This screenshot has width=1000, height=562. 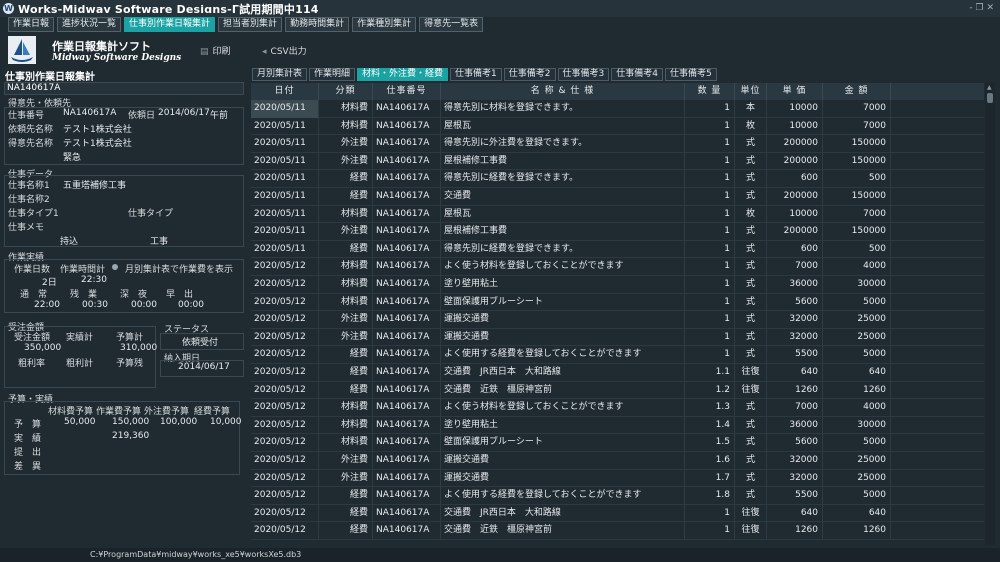 I want to click on window-controls: - ❐ ✕, so click(x=981, y=8).